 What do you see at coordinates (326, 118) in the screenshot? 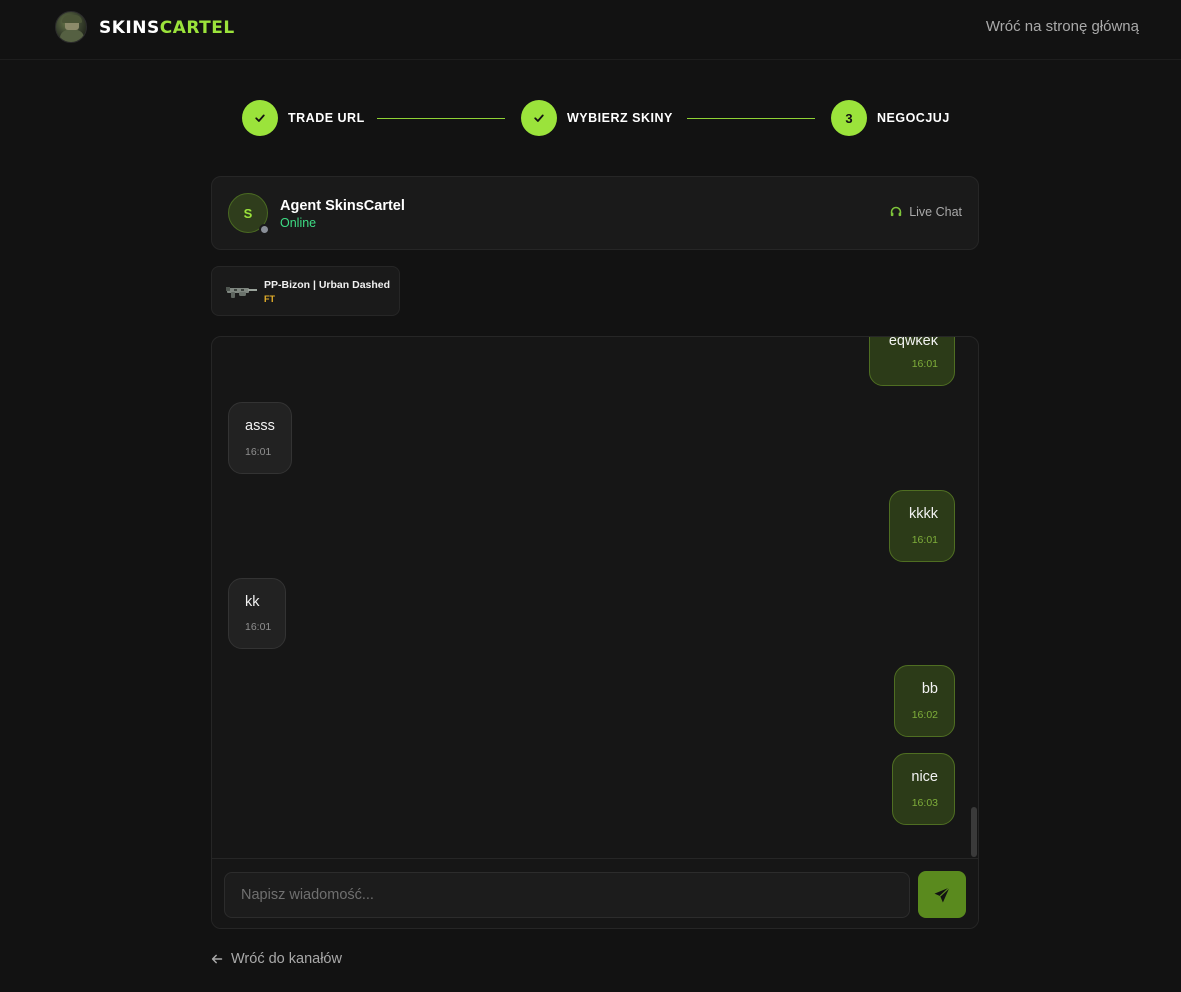
I see `step-1-label: TRADE URL` at bounding box center [326, 118].